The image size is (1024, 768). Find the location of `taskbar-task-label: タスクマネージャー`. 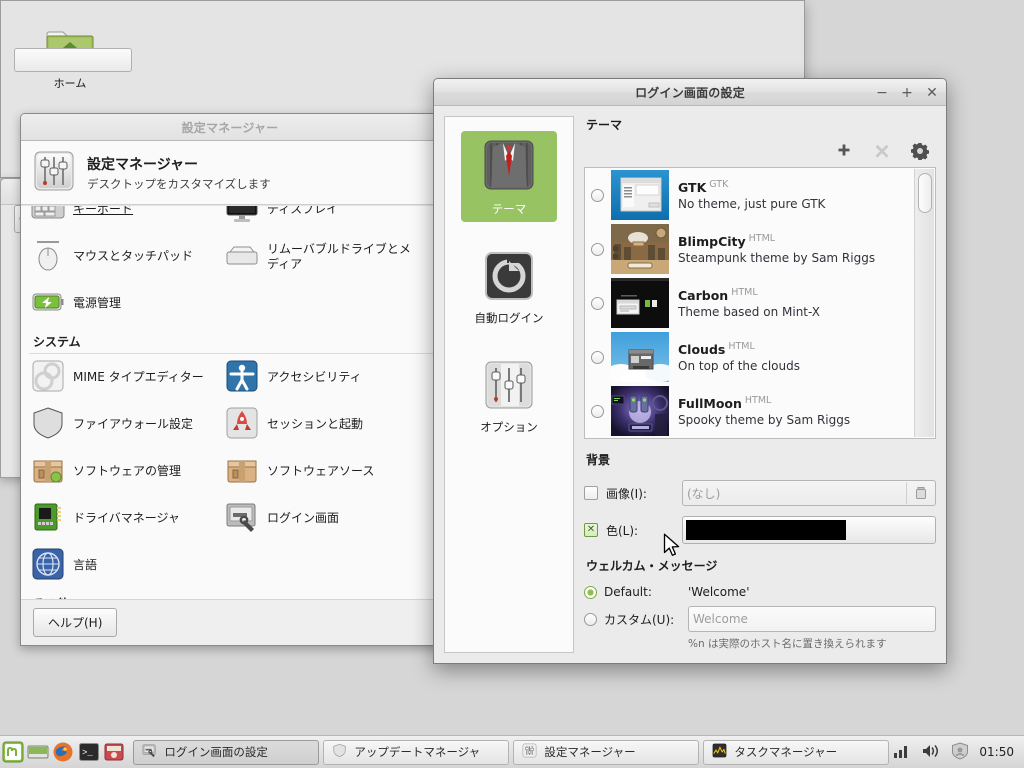

taskbar-task-label: タスクマネージャー is located at coordinates (786, 752).